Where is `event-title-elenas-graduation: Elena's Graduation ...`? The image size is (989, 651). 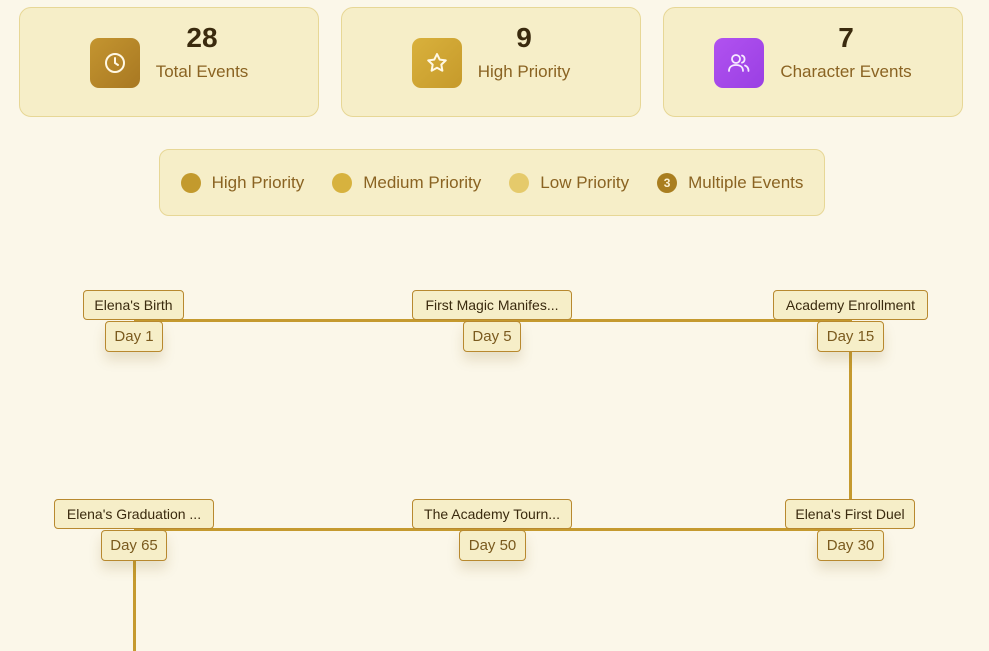
event-title-elenas-graduation: Elena's Graduation ... is located at coordinates (134, 514).